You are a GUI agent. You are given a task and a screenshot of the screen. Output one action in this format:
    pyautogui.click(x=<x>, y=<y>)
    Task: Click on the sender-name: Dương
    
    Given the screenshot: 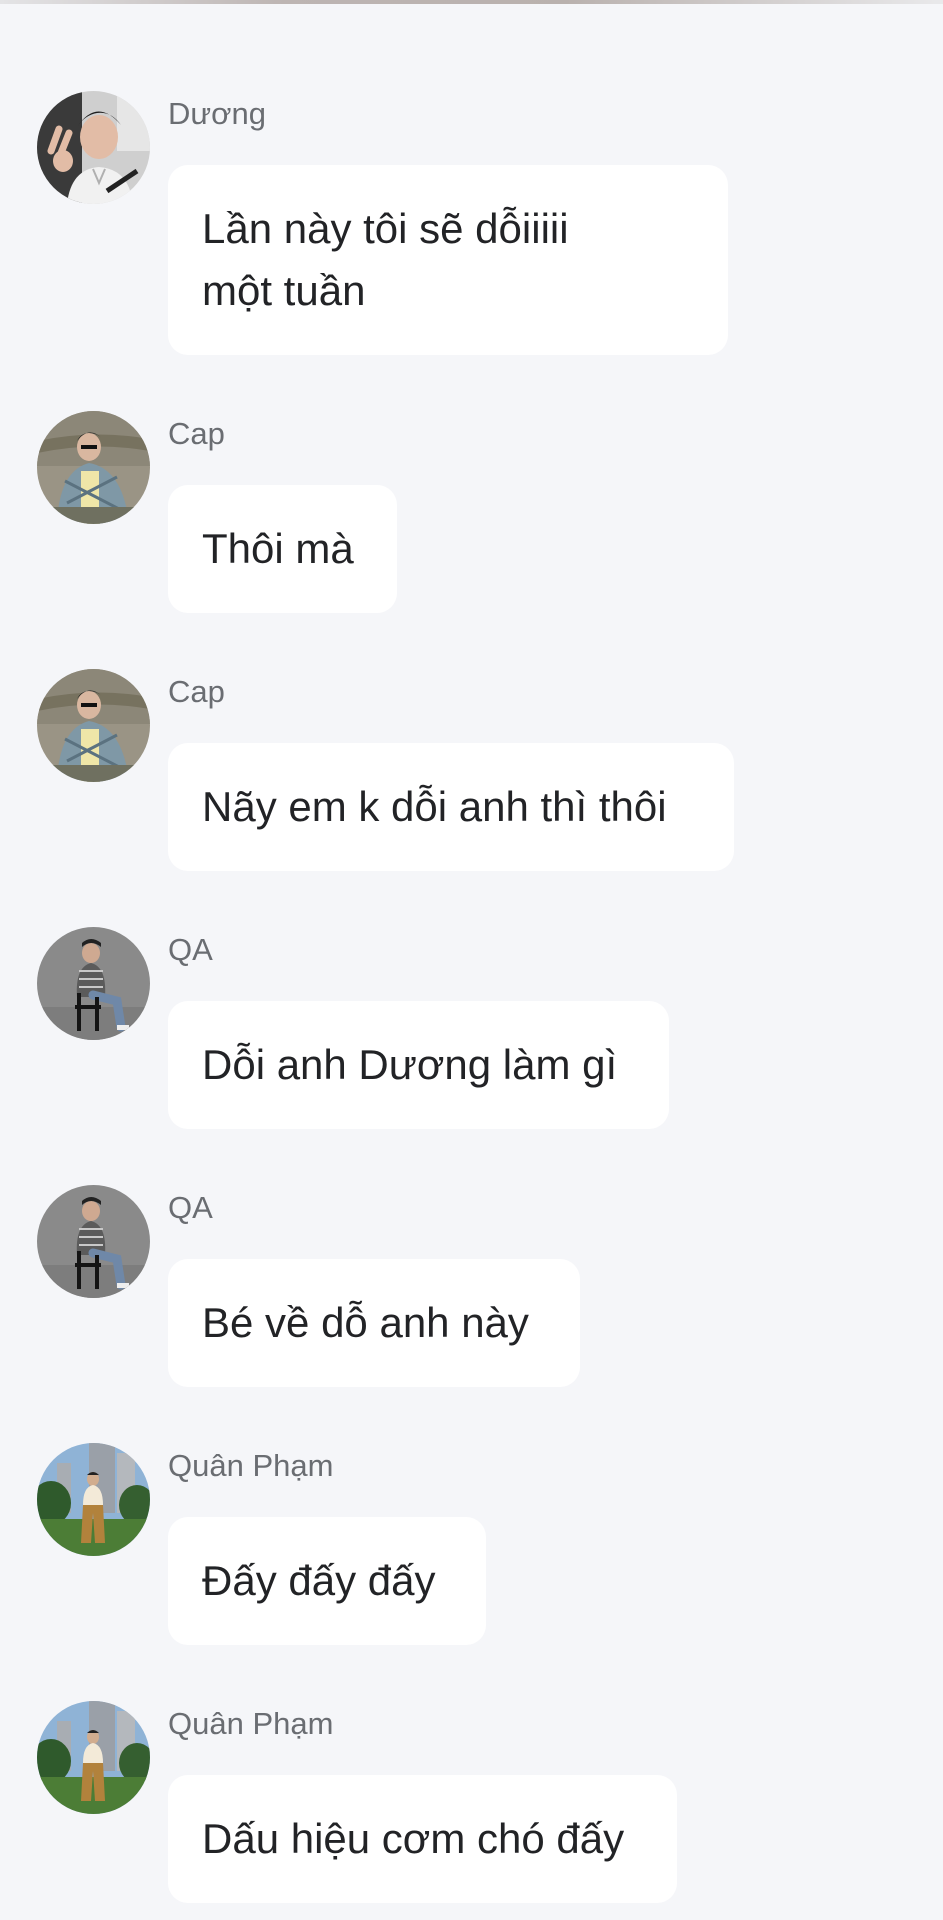 What is the action you would take?
    pyautogui.click(x=217, y=113)
    